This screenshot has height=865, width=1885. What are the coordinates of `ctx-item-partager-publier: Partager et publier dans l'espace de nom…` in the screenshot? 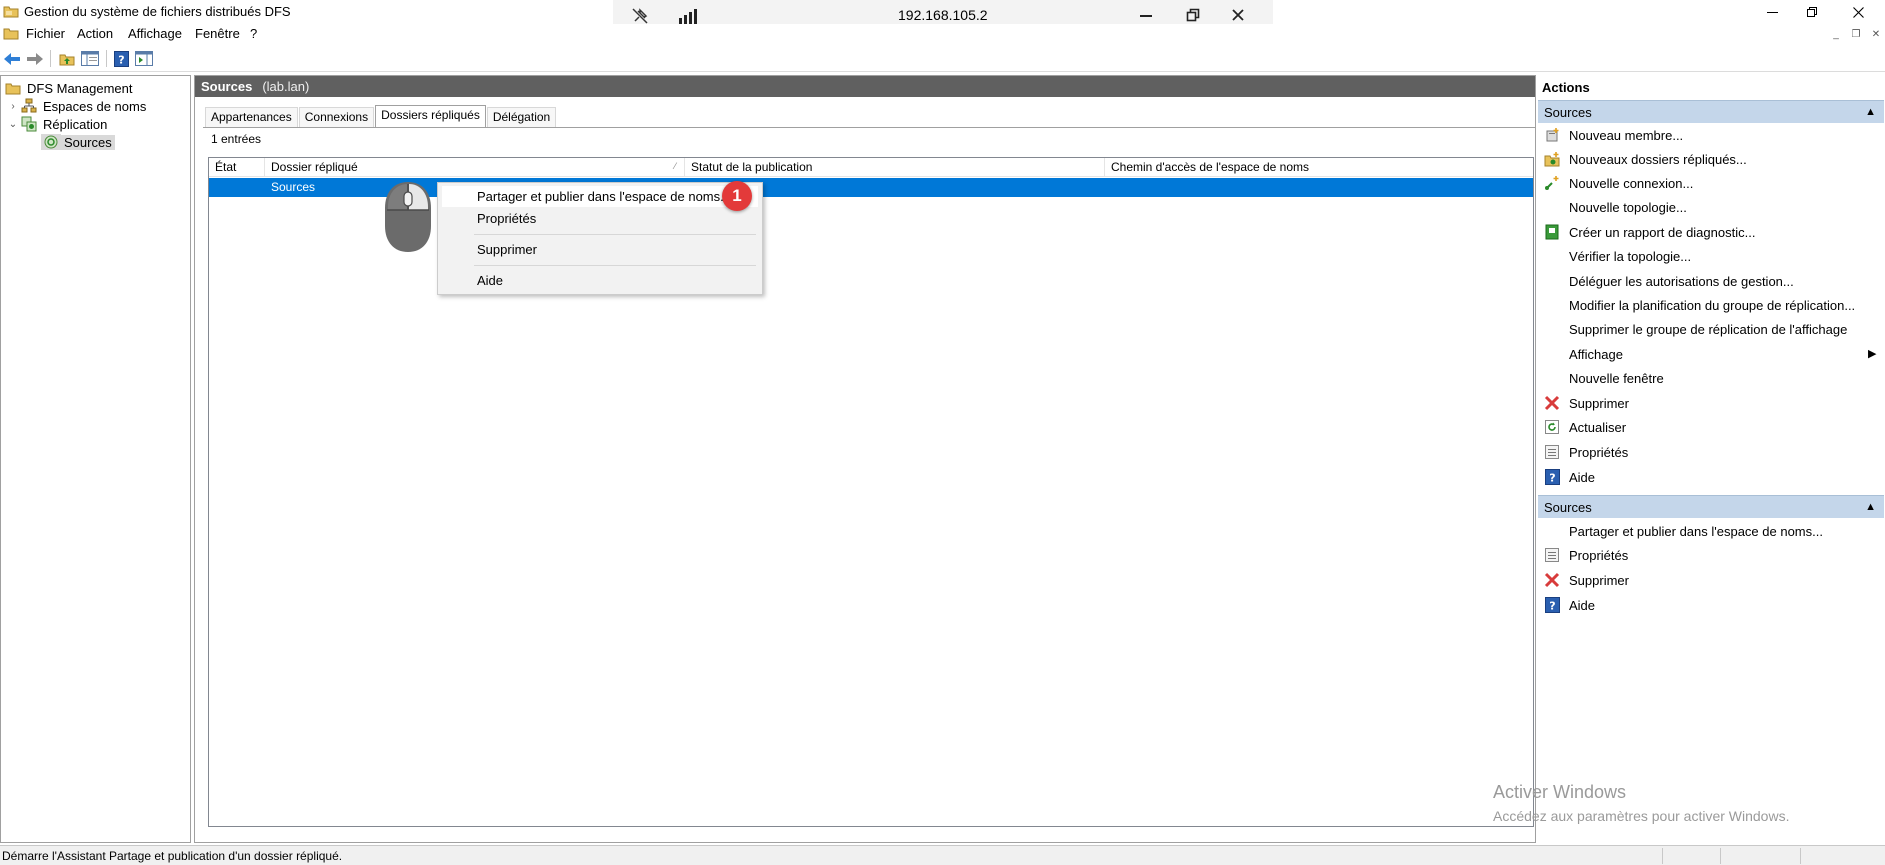 It's located at (600, 196).